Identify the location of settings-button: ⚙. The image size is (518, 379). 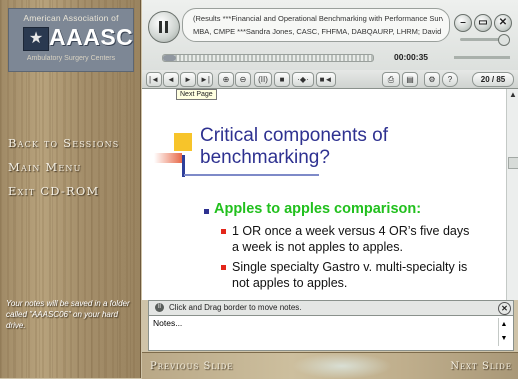
(432, 79).